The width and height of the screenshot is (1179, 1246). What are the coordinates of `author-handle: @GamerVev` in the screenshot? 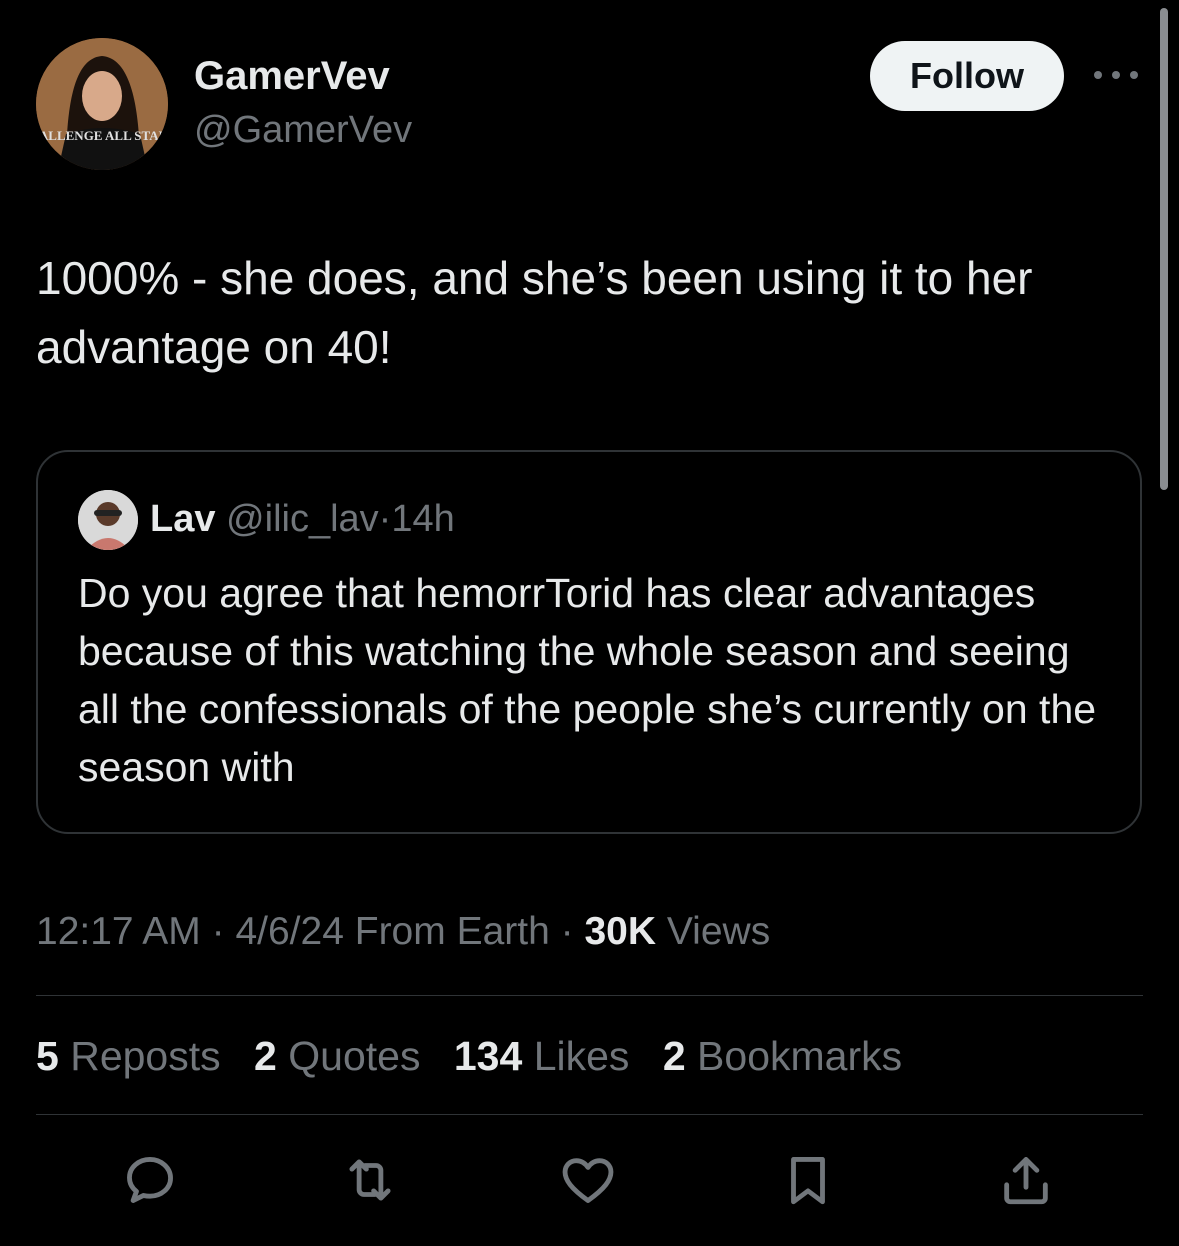 It's located at (303, 130).